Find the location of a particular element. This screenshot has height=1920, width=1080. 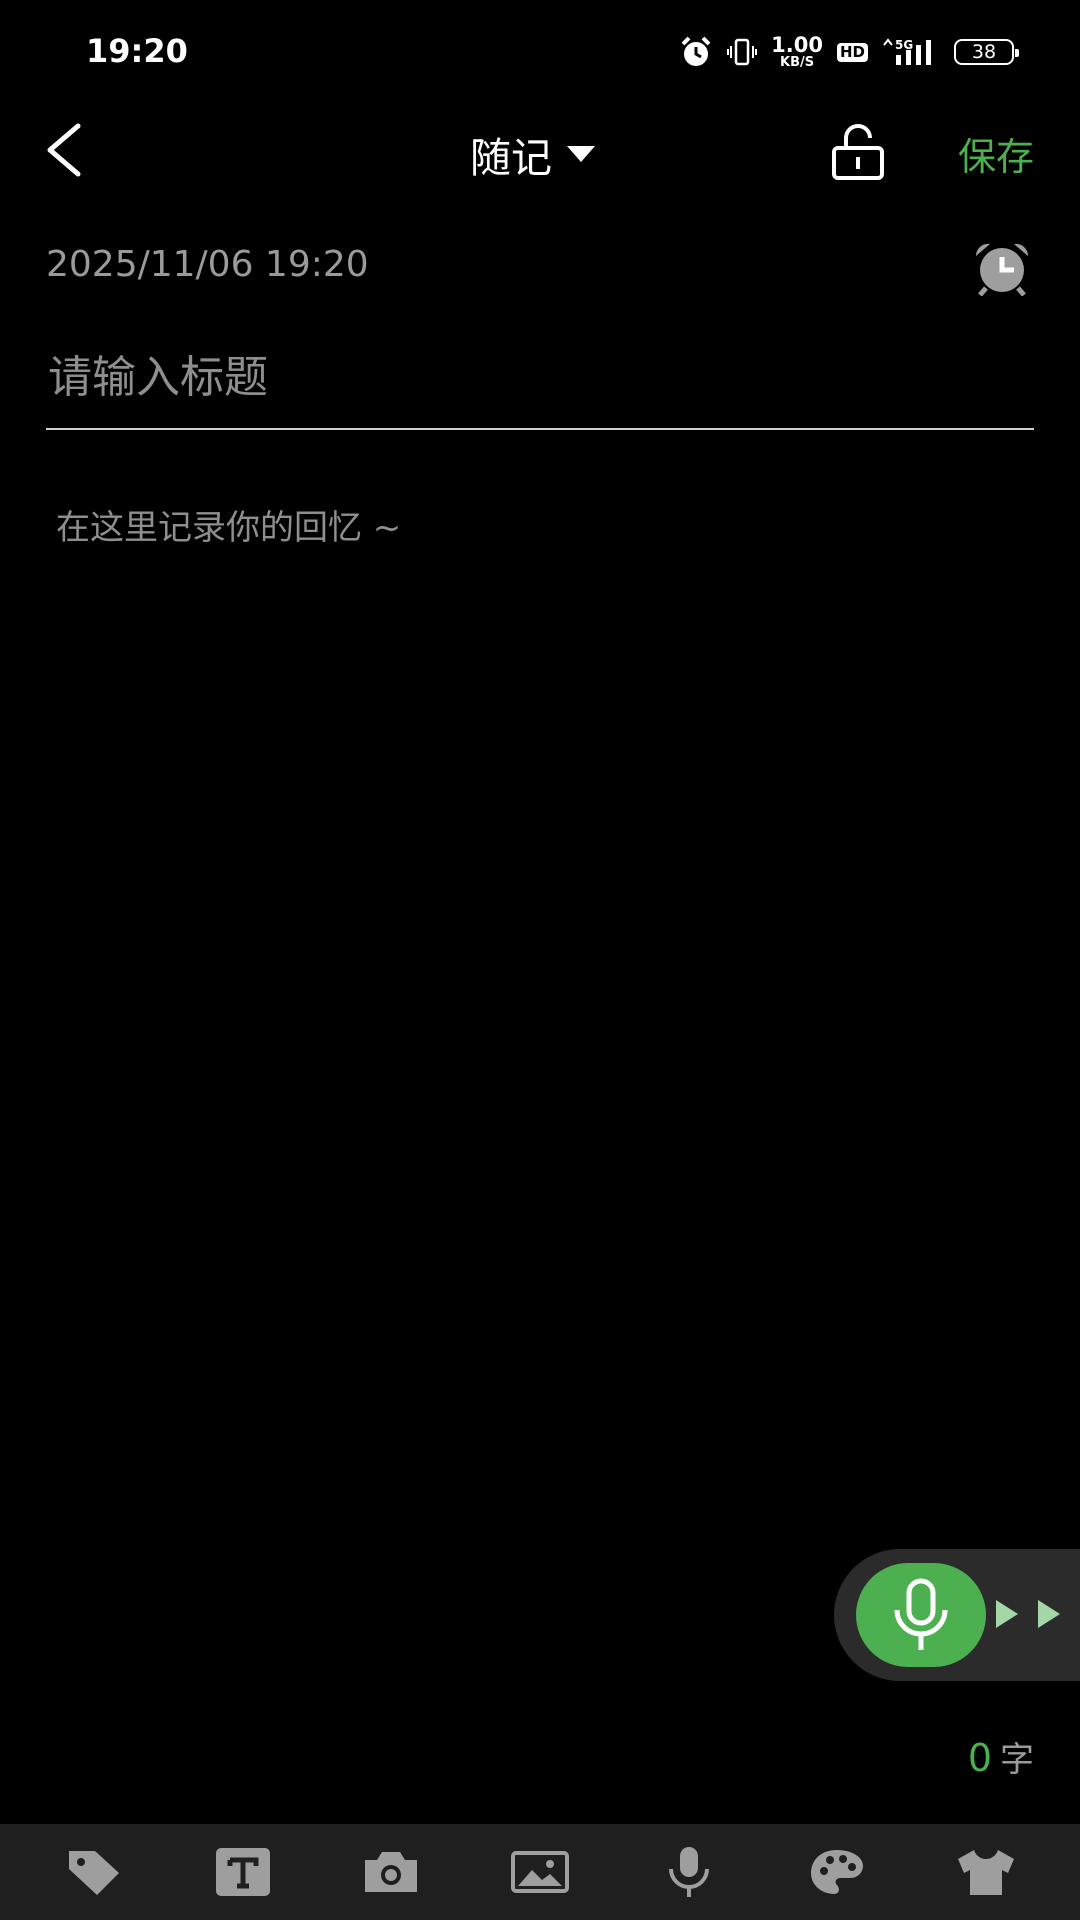

unlock-icon is located at coordinates (858, 152).